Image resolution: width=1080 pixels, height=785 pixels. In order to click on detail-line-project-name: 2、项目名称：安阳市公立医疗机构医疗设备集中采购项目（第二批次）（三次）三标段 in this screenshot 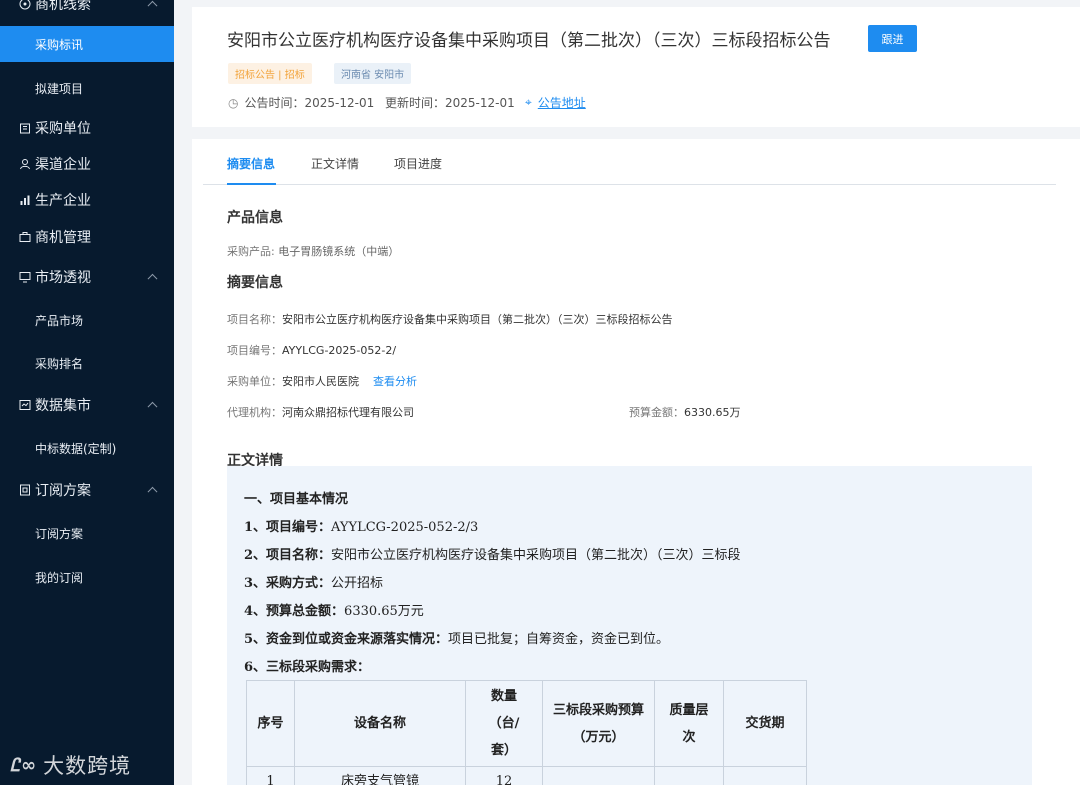, I will do `click(492, 555)`.